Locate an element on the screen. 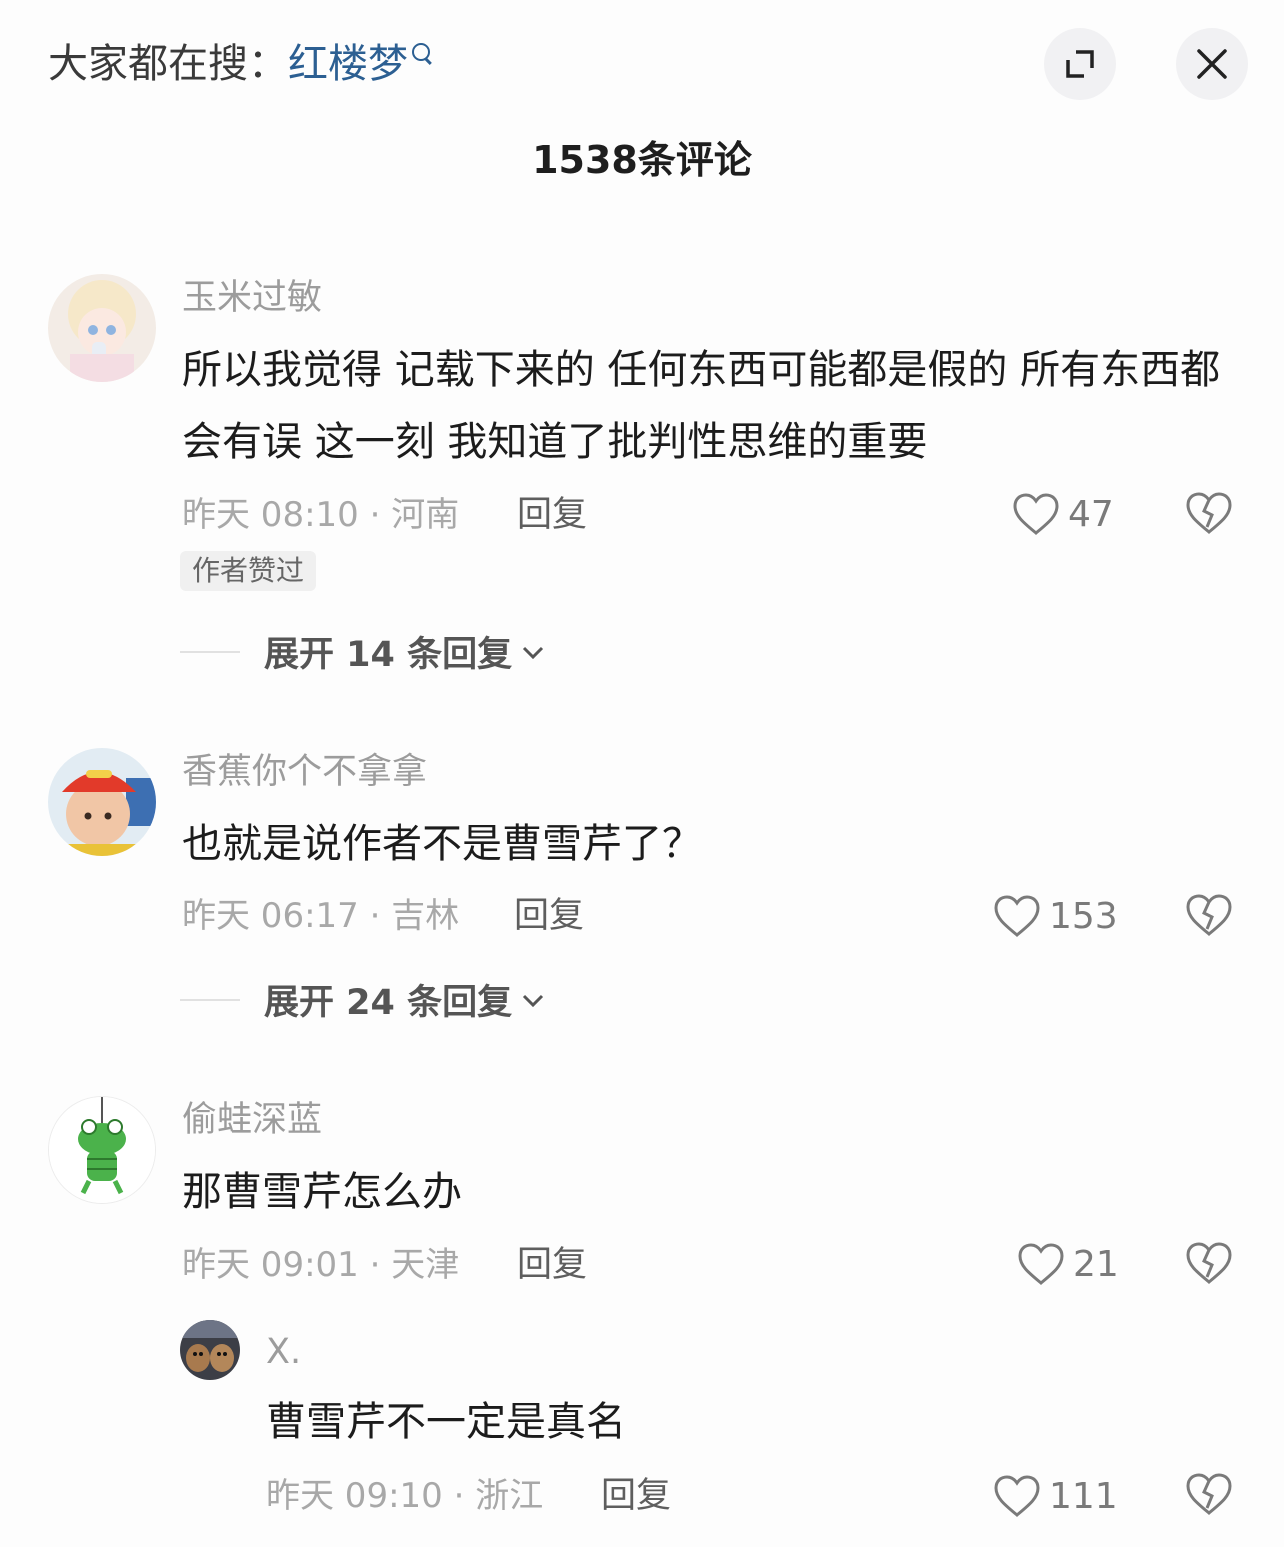  like-button: 21 is located at coordinates (1068, 1264).